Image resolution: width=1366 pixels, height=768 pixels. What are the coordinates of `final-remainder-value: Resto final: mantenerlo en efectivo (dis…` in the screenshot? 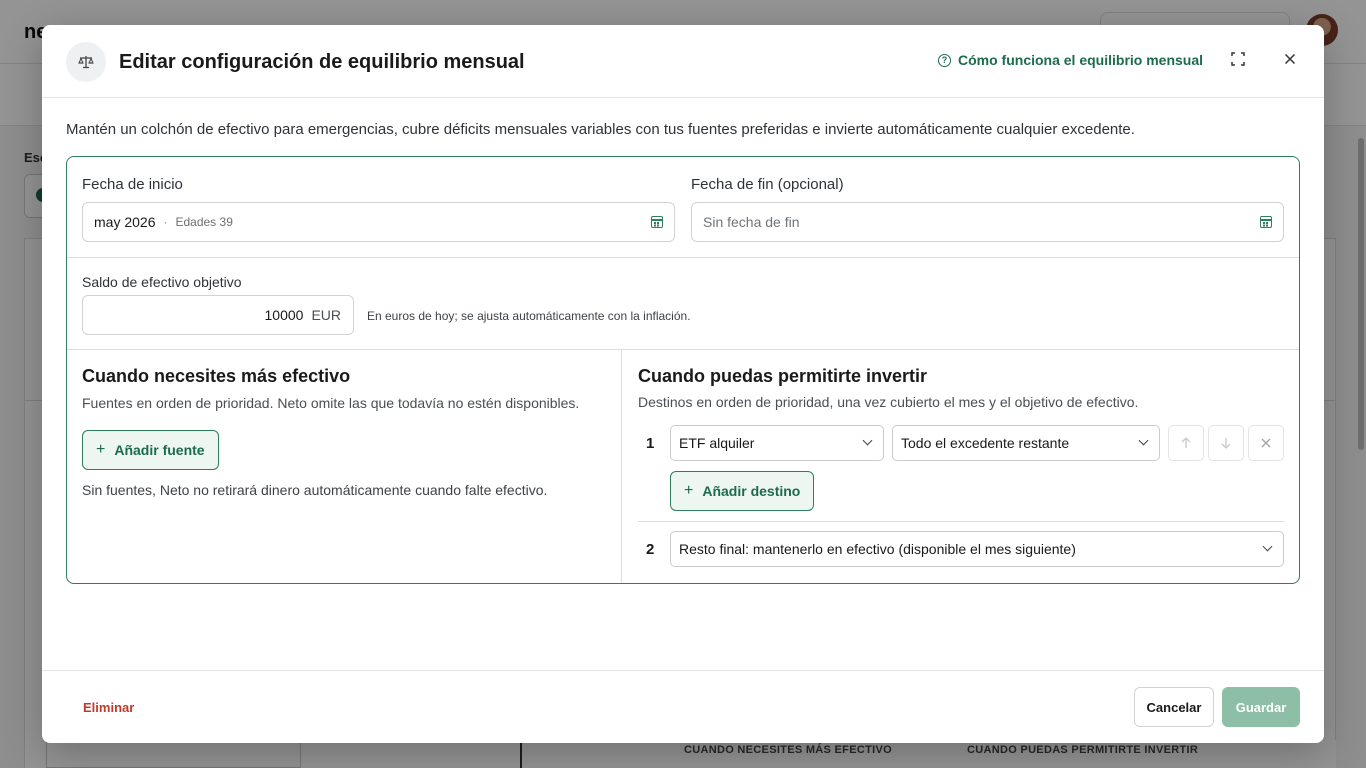 It's located at (877, 549).